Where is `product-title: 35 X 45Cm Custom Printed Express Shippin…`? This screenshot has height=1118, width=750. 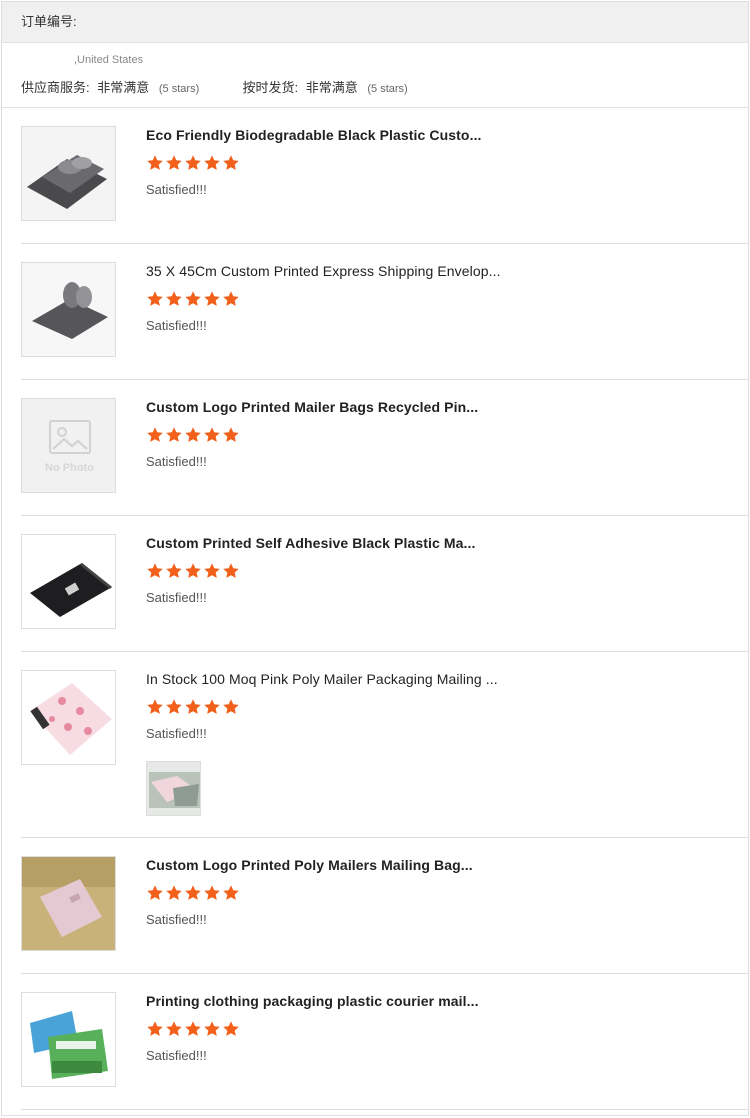
product-title: 35 X 45Cm Custom Printed Express Shippin… is located at coordinates (323, 271).